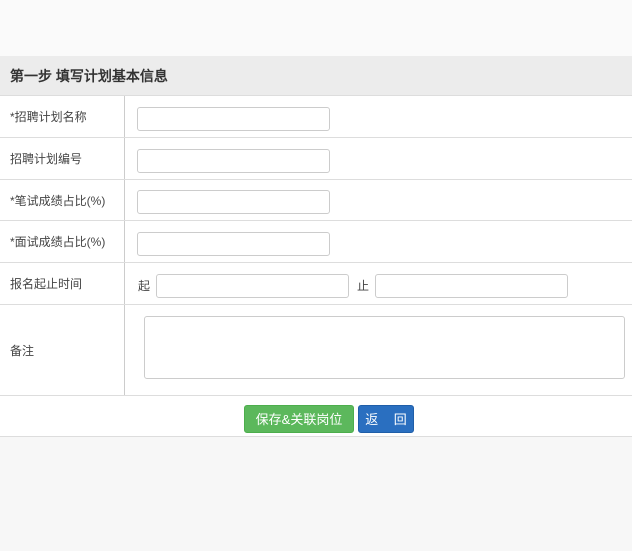 This screenshot has height=551, width=632. I want to click on form-row-plan-number: 招聘计划编号, so click(316, 159).